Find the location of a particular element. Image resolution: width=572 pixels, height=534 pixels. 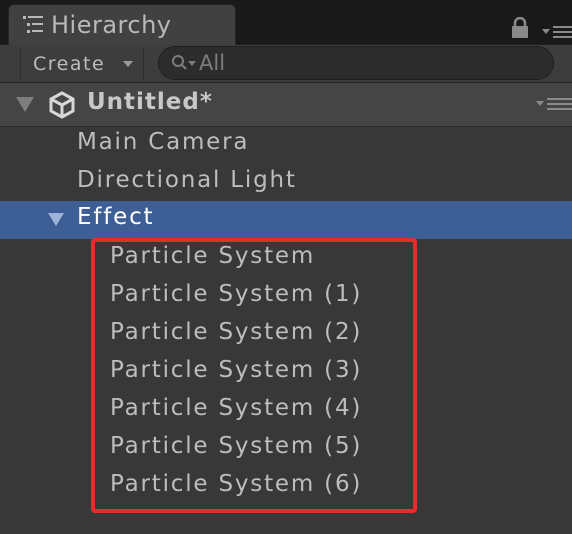

unity-logo-icon is located at coordinates (62, 105).